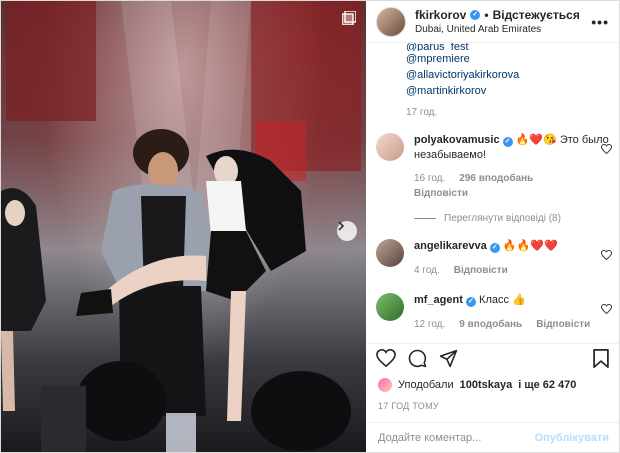 This screenshot has width=620, height=453. What do you see at coordinates (530, 246) in the screenshot?
I see `comment-text: 🔥🔥❤️❤️` at bounding box center [530, 246].